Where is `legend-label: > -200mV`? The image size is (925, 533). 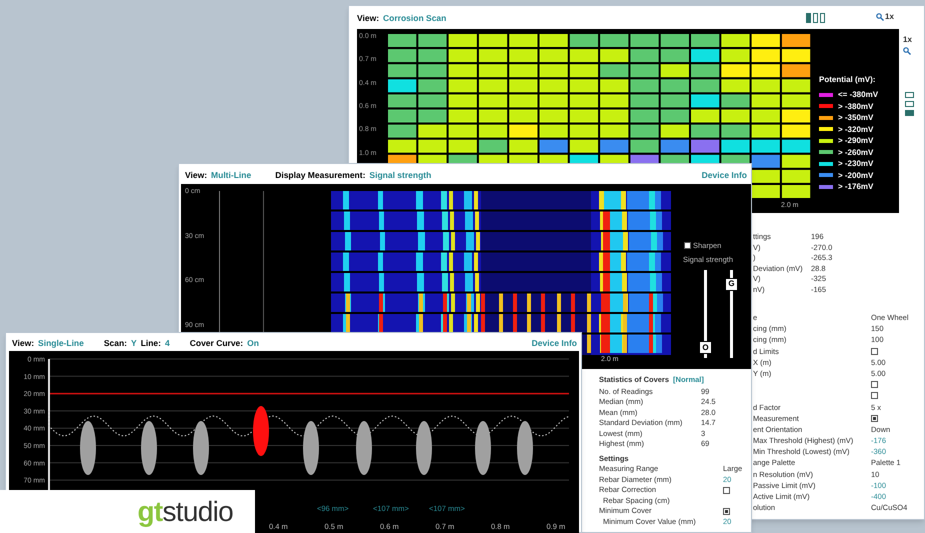
legend-label: > -200mV is located at coordinates (856, 175).